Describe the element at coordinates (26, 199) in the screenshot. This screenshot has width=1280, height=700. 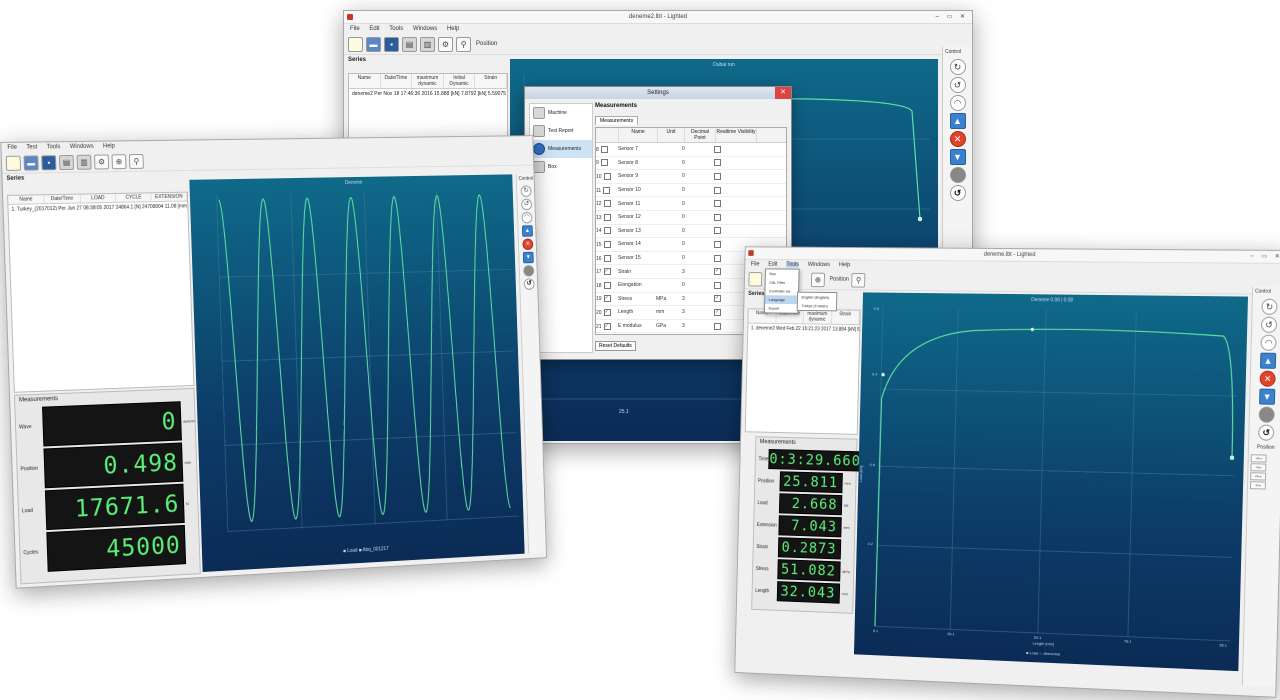
I see `col-header: Name` at that location.